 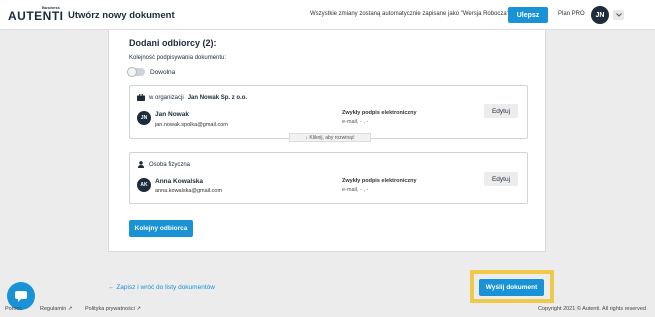 What do you see at coordinates (600, 15) in the screenshot?
I see `user-avatar: JN` at bounding box center [600, 15].